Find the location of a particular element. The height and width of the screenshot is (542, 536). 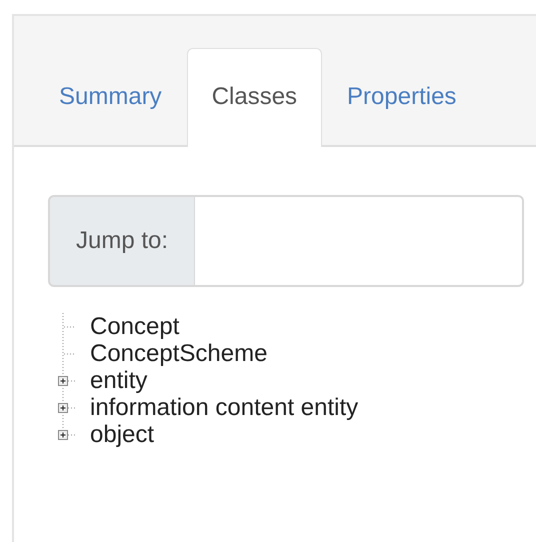

tree-item: Concept is located at coordinates (135, 326).